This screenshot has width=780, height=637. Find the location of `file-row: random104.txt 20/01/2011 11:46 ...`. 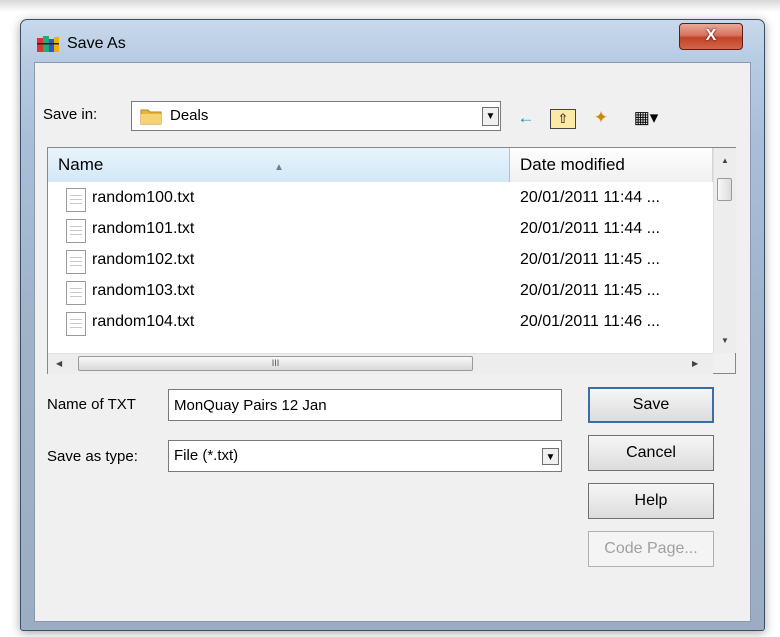

file-row: random104.txt 20/01/2011 11:46 ... is located at coordinates (380, 323).